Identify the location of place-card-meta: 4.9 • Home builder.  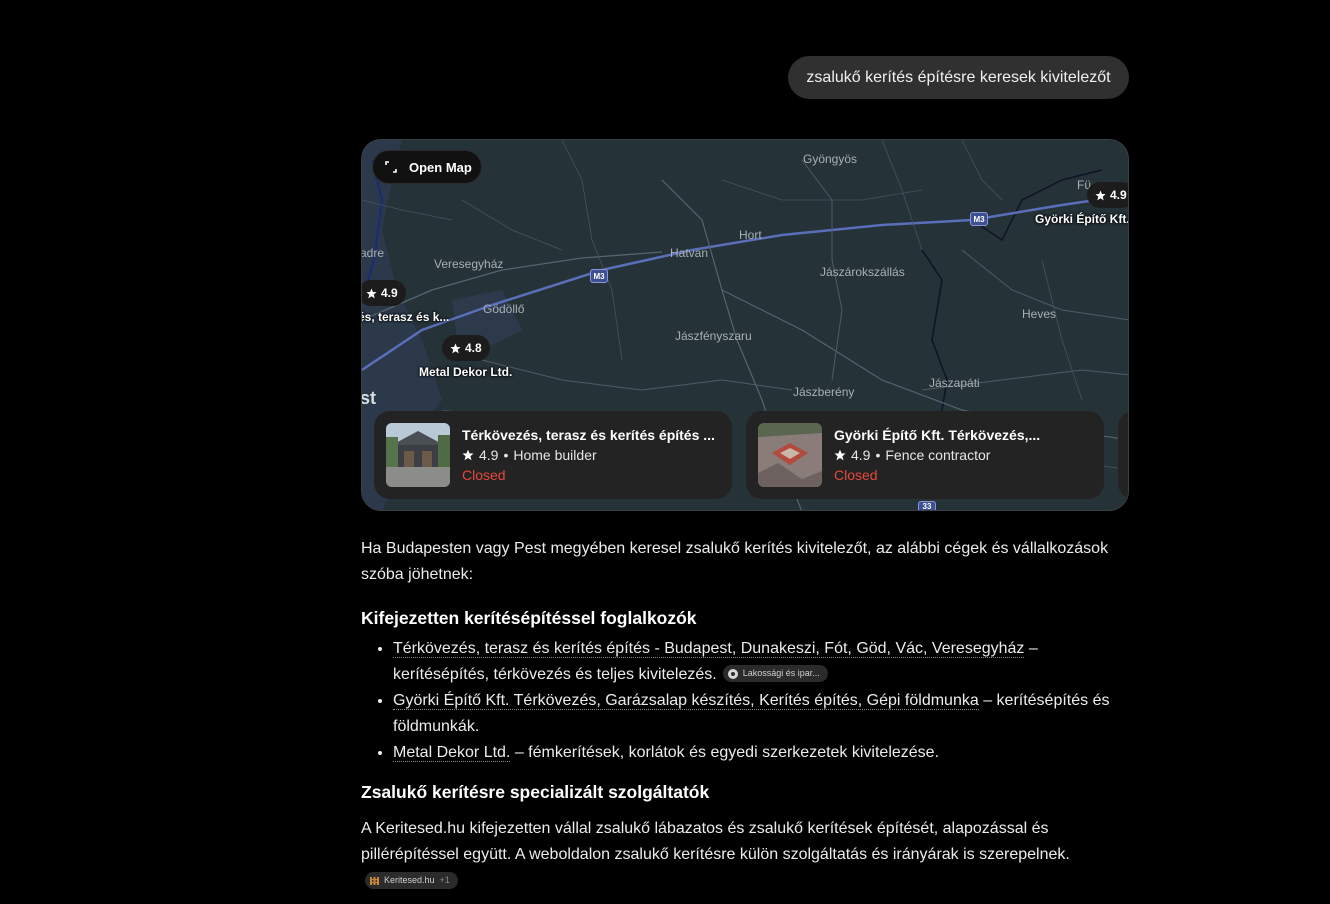
(591, 455).